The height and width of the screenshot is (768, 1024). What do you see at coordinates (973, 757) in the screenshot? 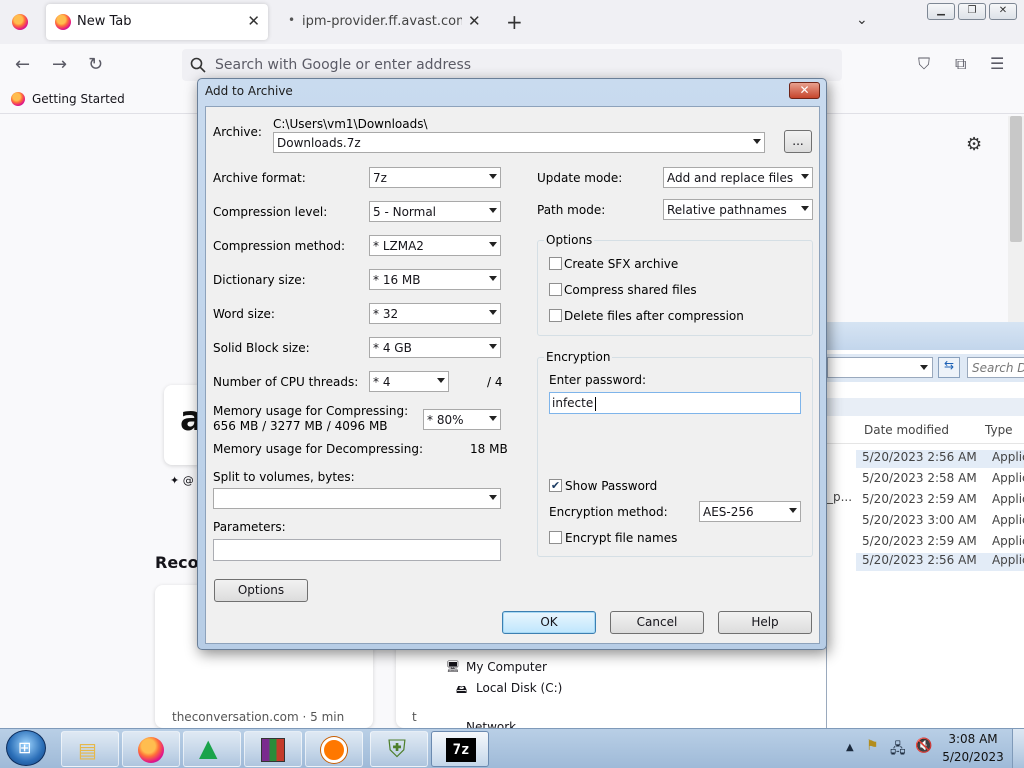
I see `clock-date: 5/20/2023` at bounding box center [973, 757].